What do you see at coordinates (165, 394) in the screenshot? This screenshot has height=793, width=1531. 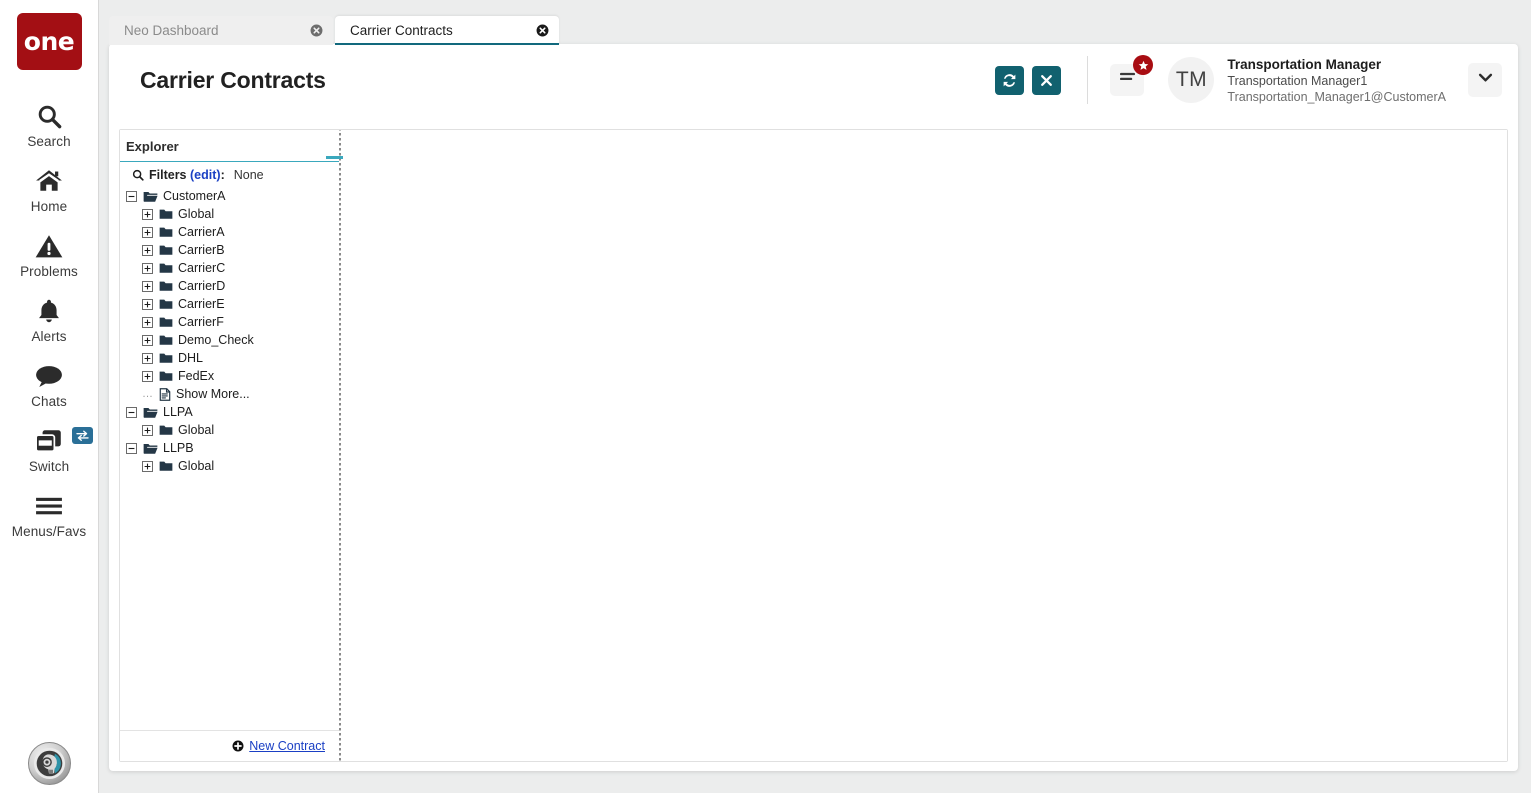 I see `document-icon` at bounding box center [165, 394].